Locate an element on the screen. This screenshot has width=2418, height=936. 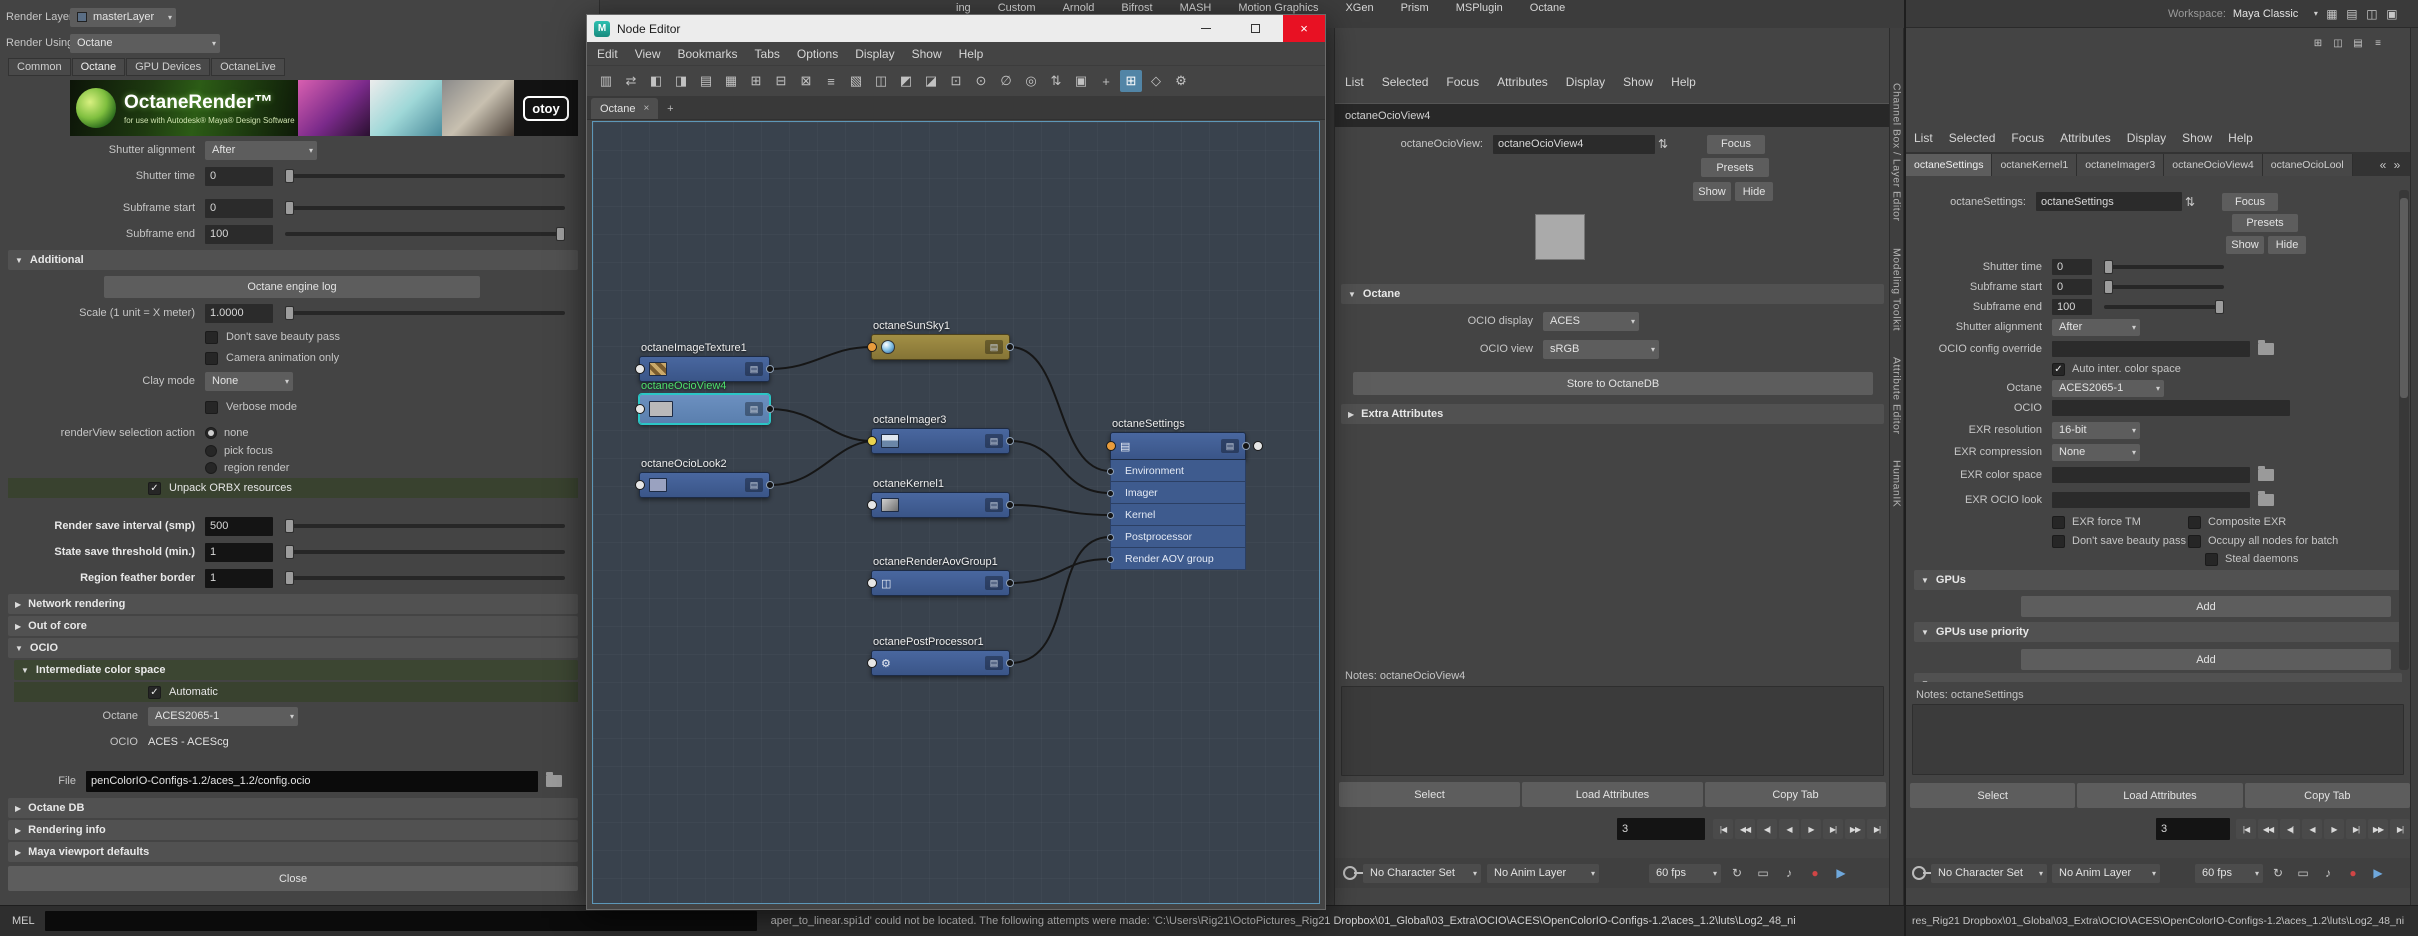
workspace-dropdown: Maya Classic ▾ is located at coordinates (2274, 13).